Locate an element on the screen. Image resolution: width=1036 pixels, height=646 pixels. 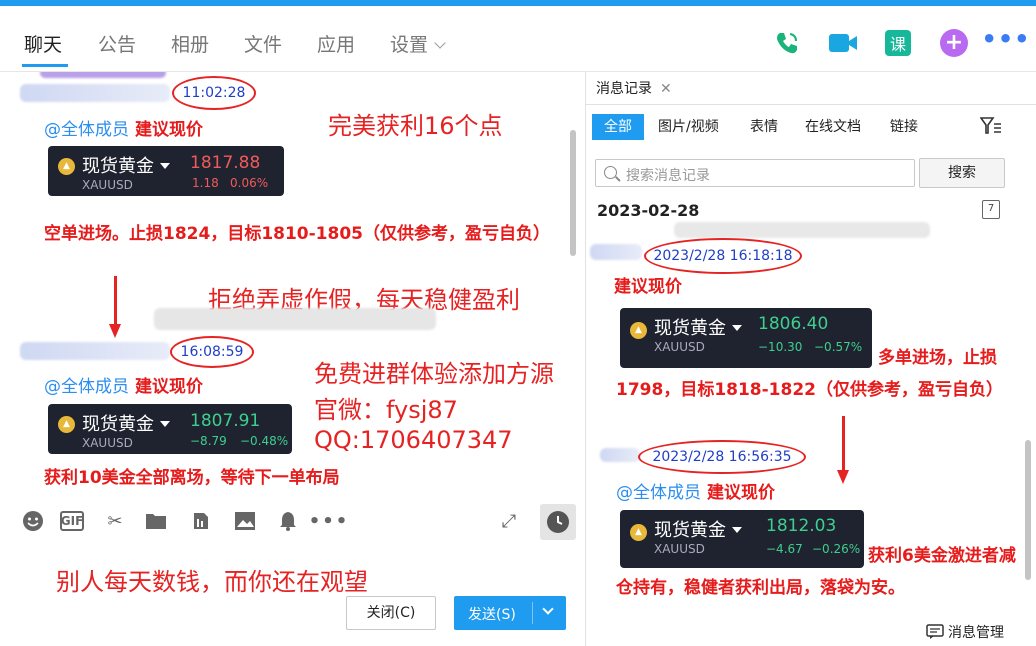
message-input-area: 别人每天数钱，而你还在观望 关闭(C) 发送(S) is located at coordinates (292, 596).